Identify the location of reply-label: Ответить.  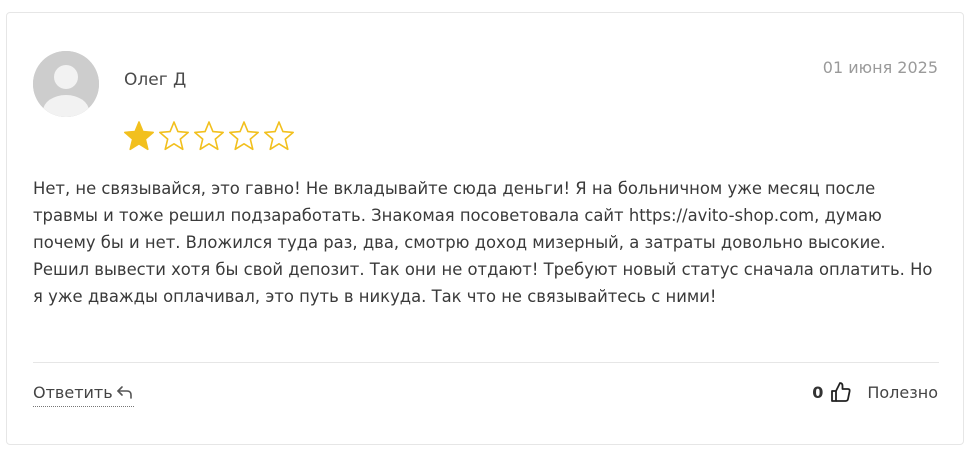
(73, 392).